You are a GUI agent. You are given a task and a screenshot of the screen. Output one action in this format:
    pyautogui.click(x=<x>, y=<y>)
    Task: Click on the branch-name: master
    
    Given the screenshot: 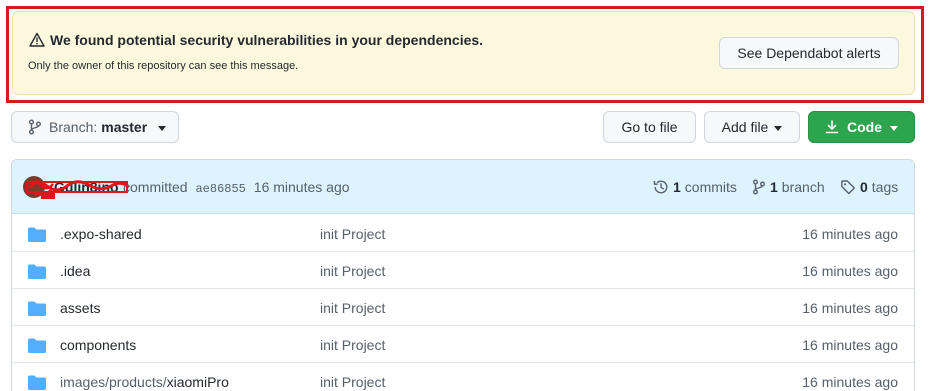 What is the action you would take?
    pyautogui.click(x=124, y=127)
    